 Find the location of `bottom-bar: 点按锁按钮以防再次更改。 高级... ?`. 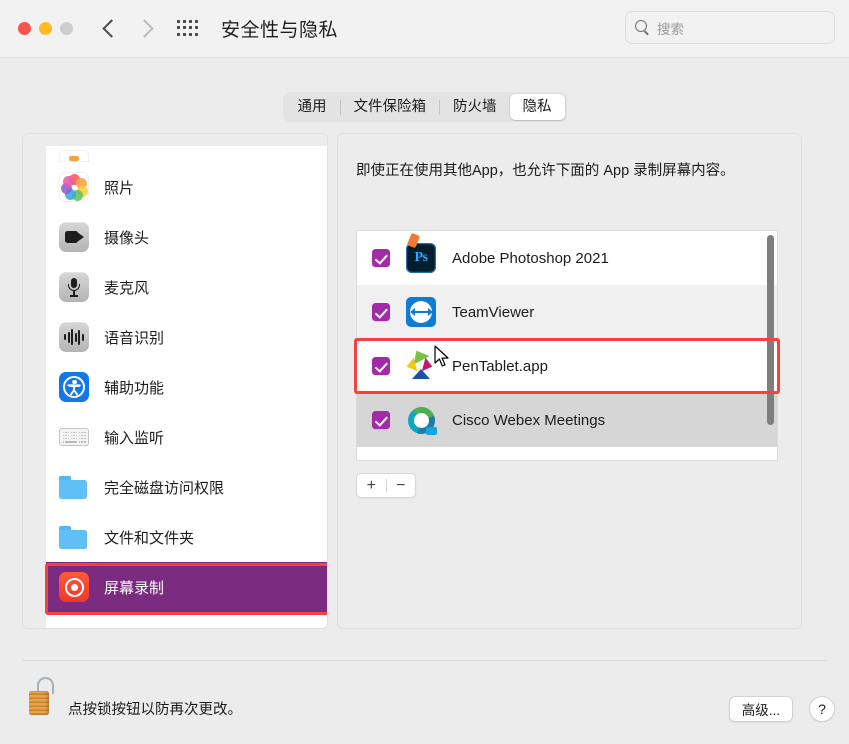

bottom-bar: 点按锁按钮以防再次更改。 高级... ? is located at coordinates (424, 702).